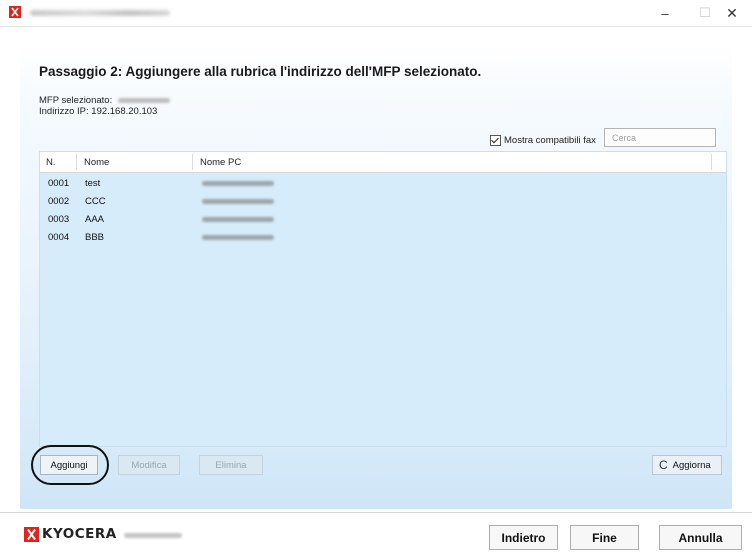 This screenshot has height=554, width=752. I want to click on row-name: BBB, so click(95, 237).